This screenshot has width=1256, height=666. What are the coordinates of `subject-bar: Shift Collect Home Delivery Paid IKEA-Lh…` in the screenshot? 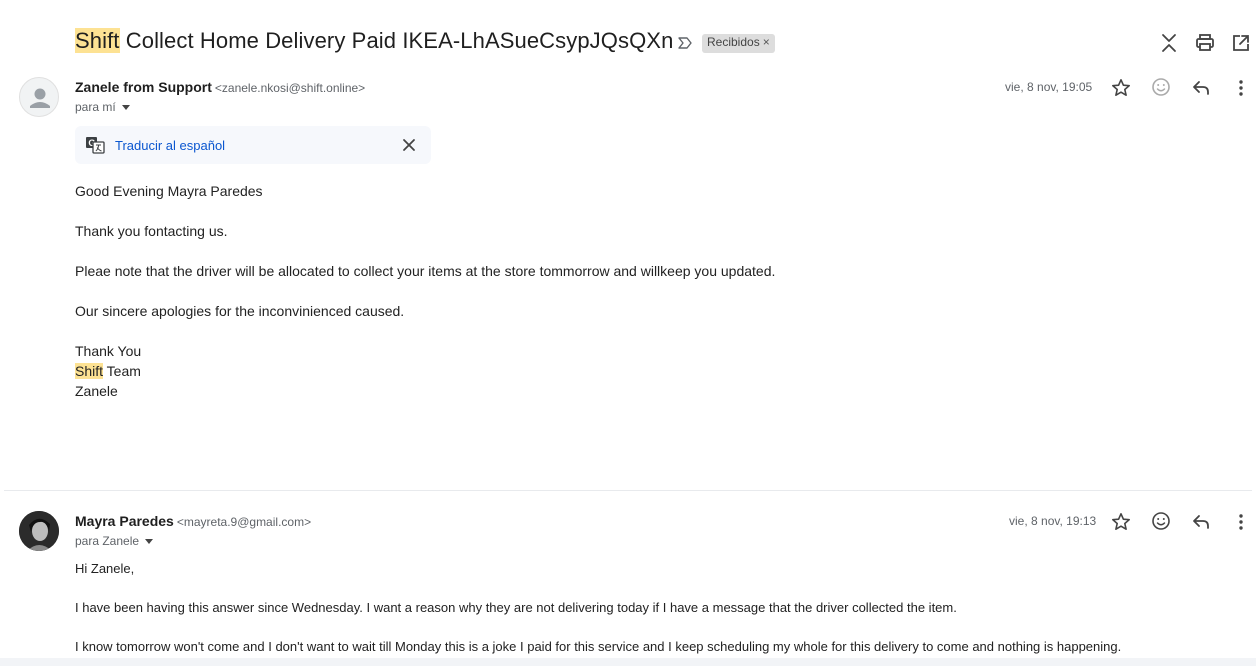 It's located at (628, 40).